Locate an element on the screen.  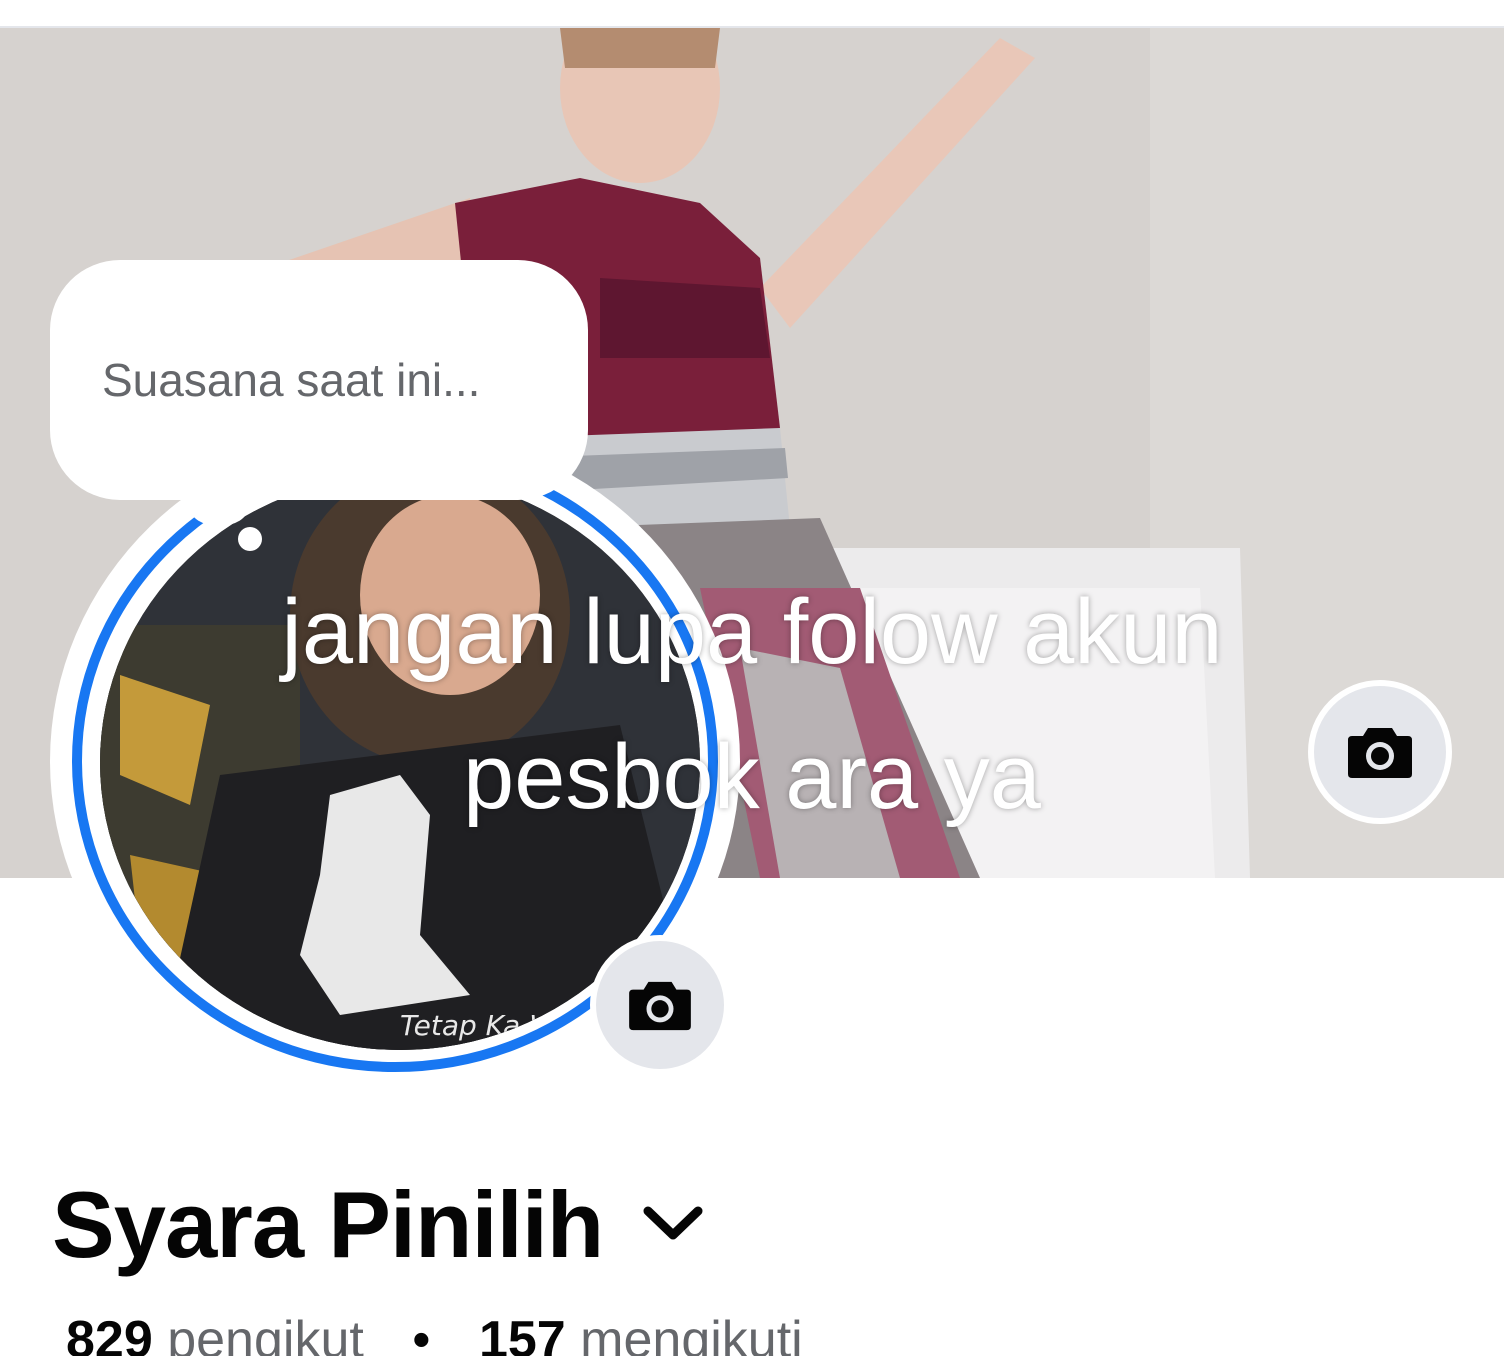
chevron-down-icon is located at coordinates (673, 1225).